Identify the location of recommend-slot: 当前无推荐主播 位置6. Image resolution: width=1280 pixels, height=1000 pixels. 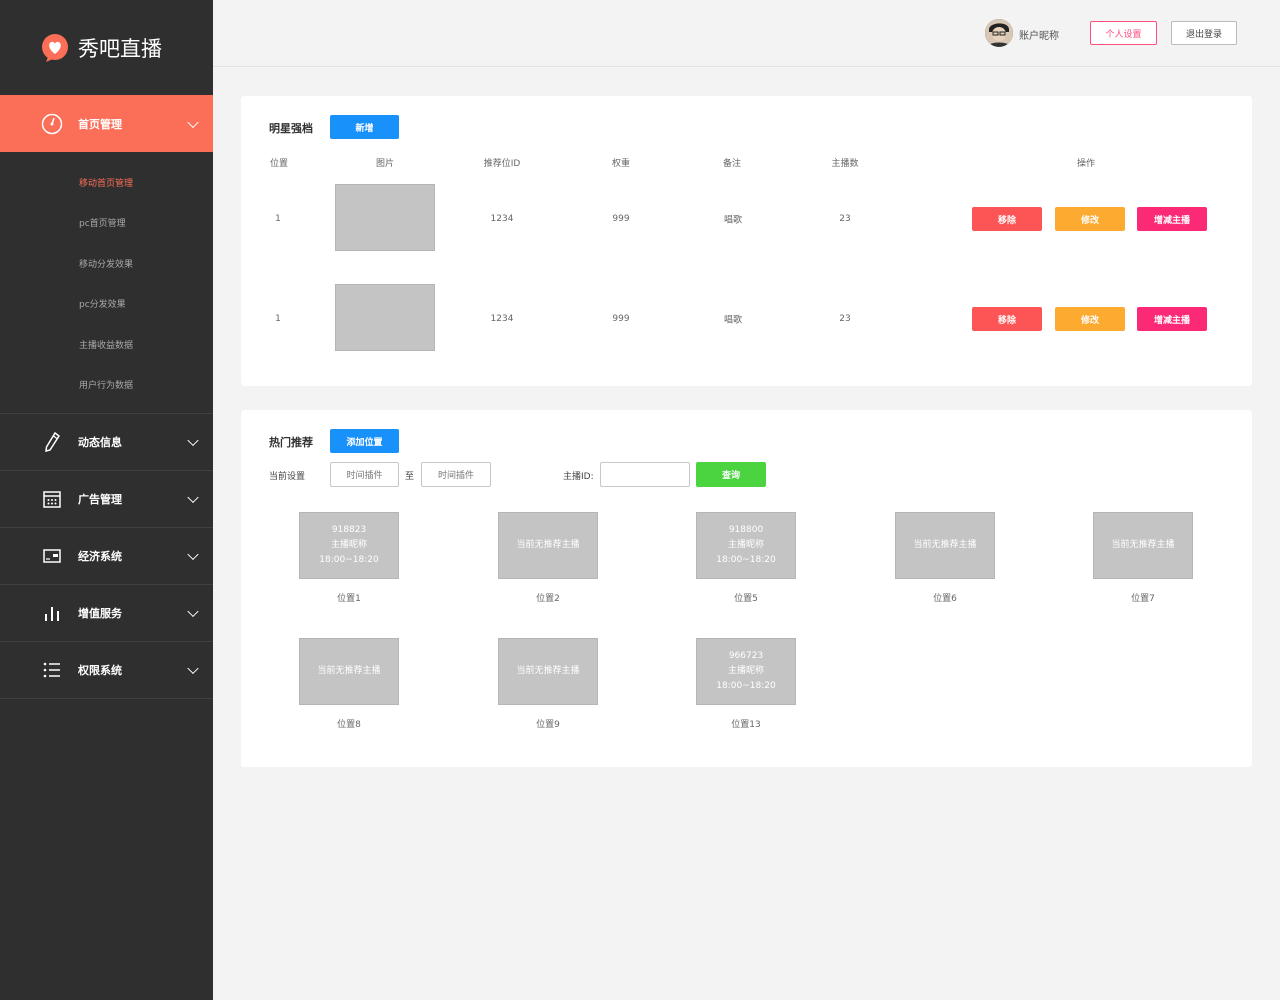
(945, 558).